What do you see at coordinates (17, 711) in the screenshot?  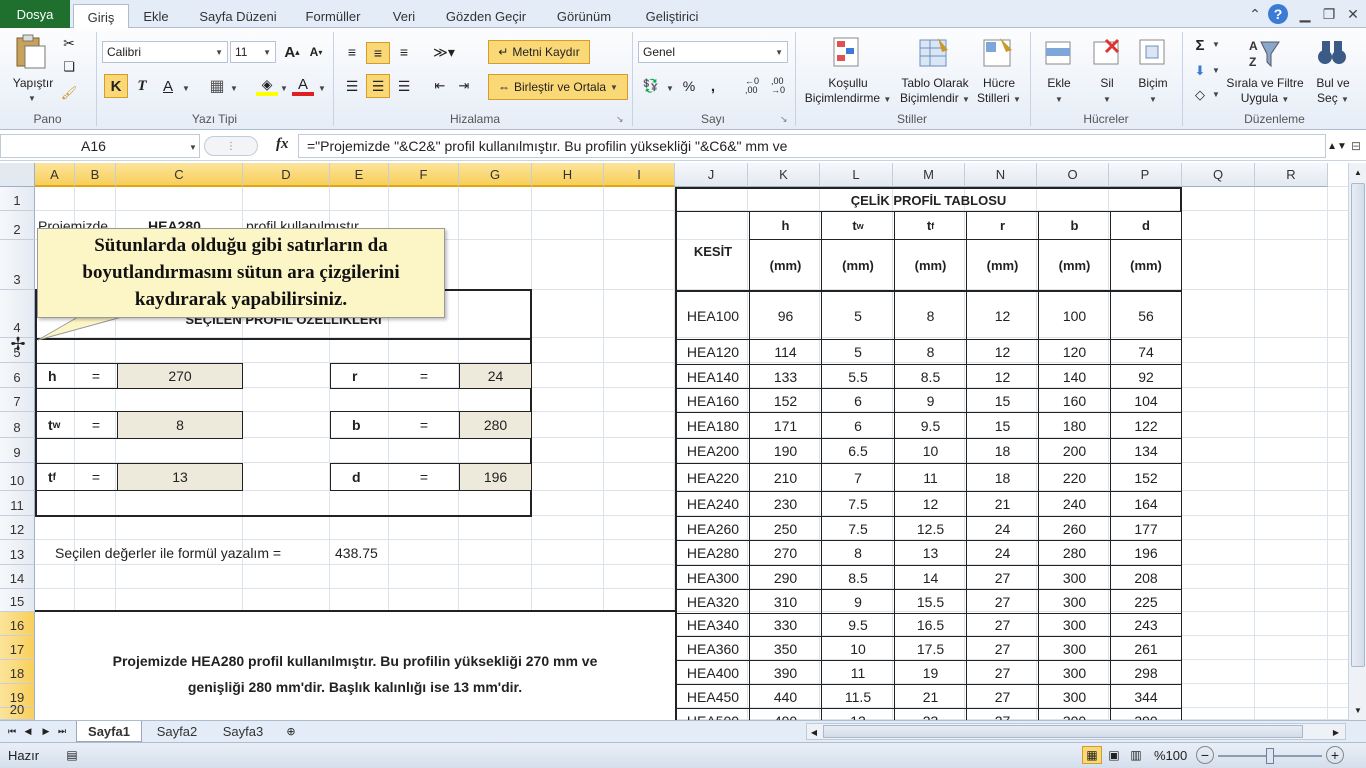 I see `row-header-20: 20` at bounding box center [17, 711].